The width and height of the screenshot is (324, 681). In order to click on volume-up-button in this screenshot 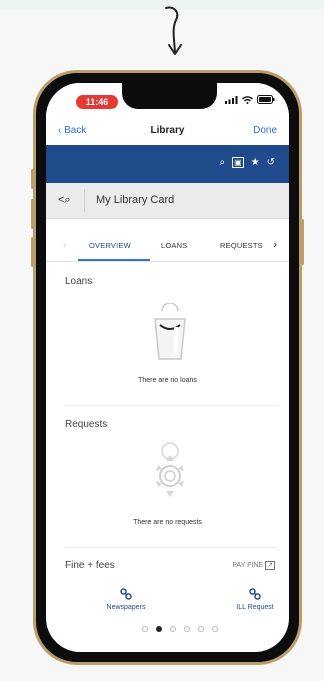, I will do `click(32, 214)`.